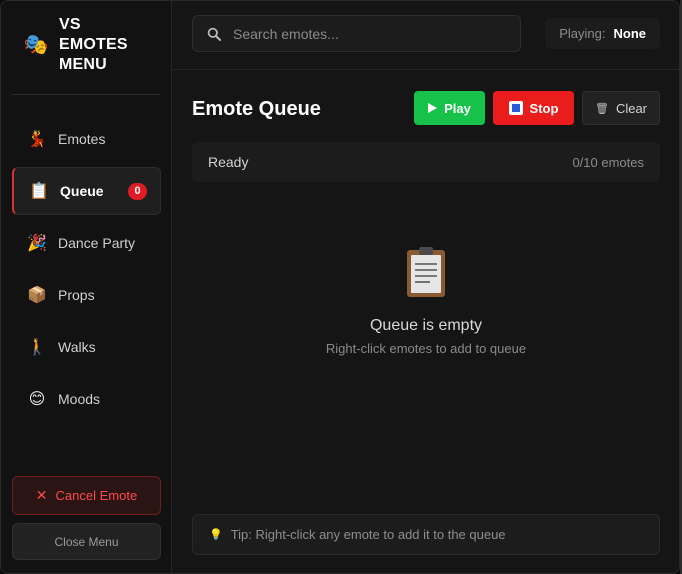 Image resolution: width=682 pixels, height=574 pixels. I want to click on clear-button: 🗑 Clear, so click(621, 108).